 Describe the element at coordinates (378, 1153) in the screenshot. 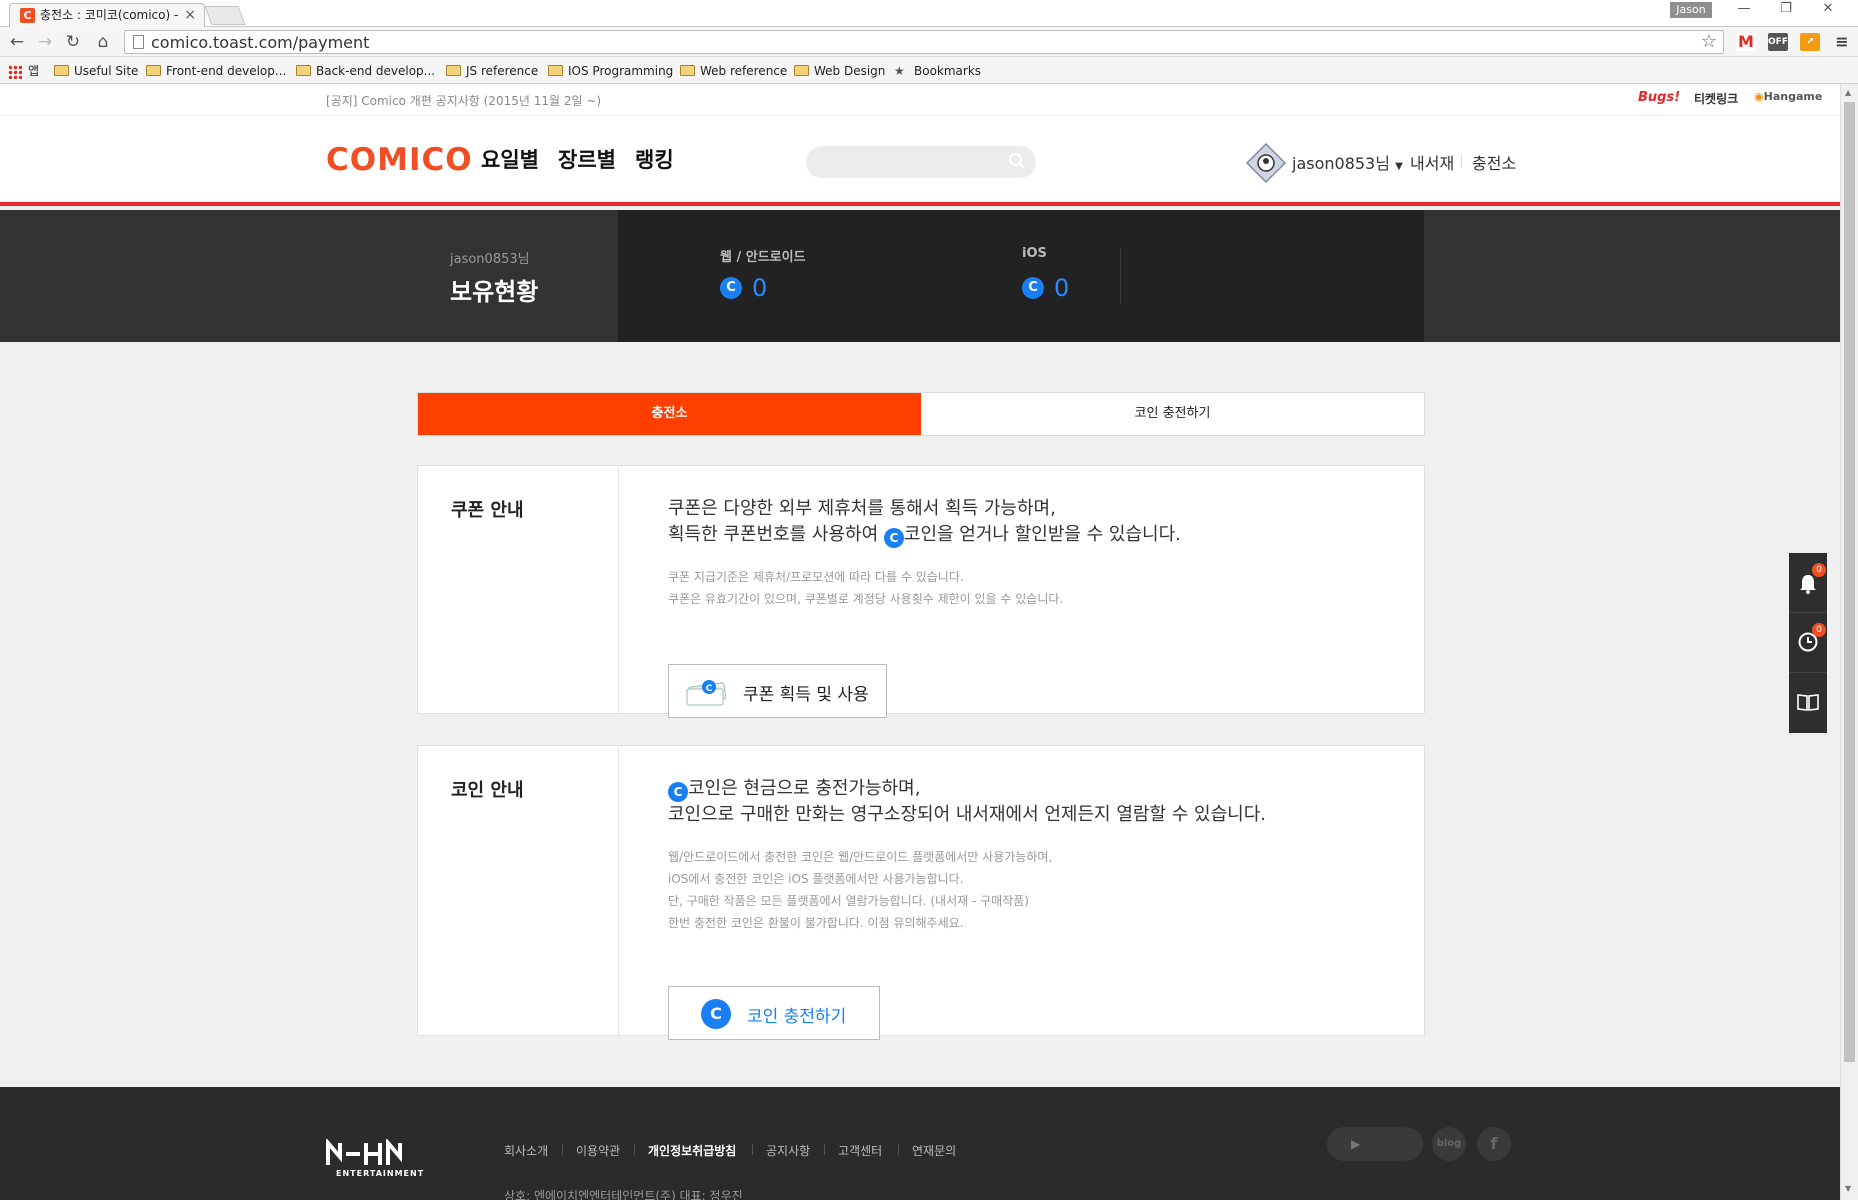

I see `nhn-logo` at that location.